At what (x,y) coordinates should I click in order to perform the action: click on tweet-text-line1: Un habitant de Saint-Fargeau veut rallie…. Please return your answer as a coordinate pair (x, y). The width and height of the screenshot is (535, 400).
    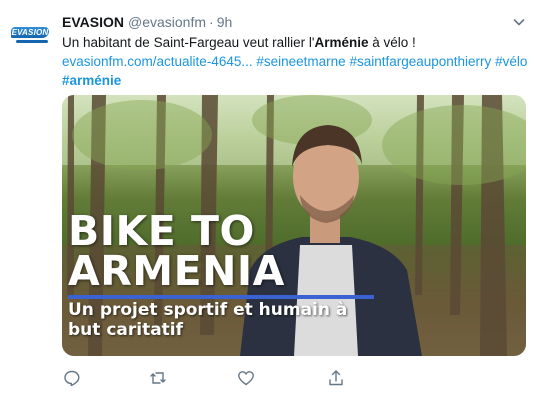
    Looking at the image, I should click on (294, 42).